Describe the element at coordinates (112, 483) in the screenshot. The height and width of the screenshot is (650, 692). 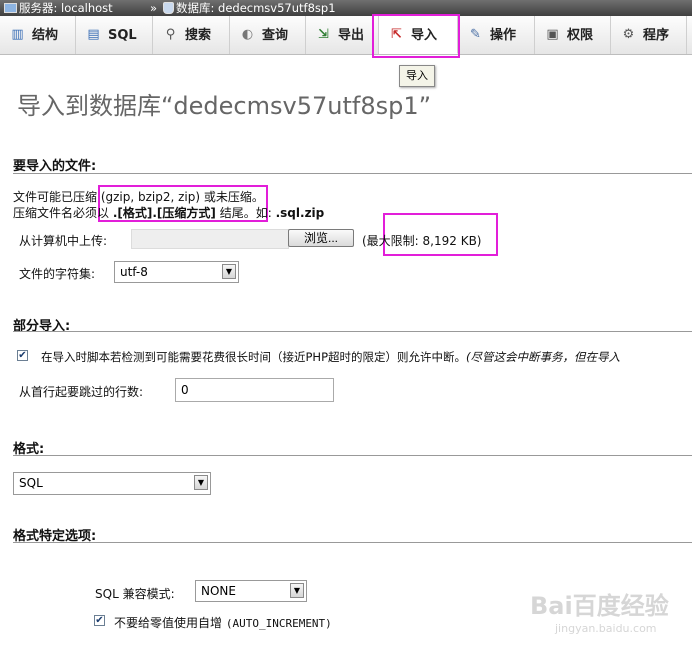
I see `format-select: SQL ▼` at that location.